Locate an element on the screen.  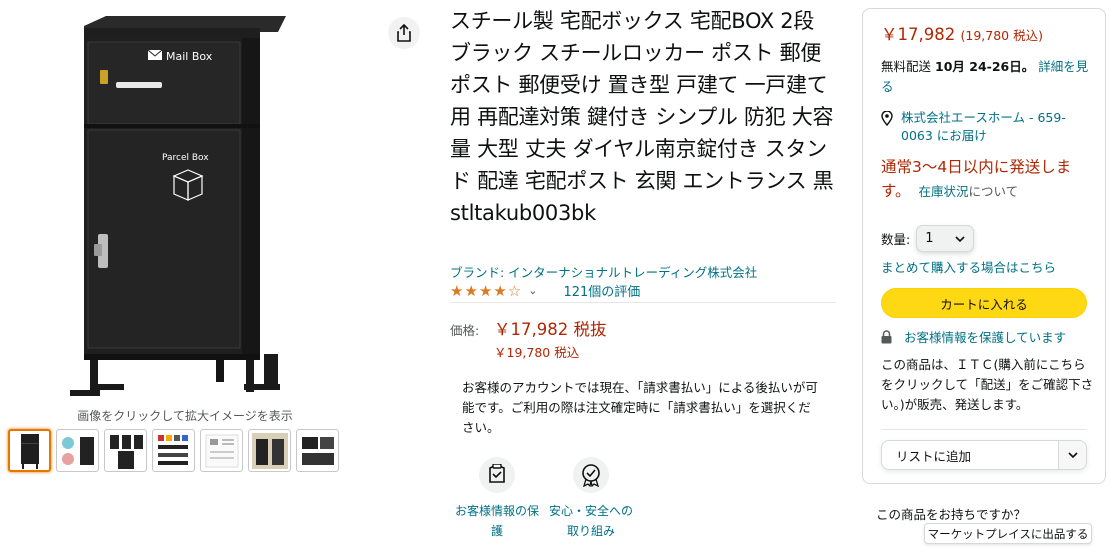
chevron-down-icon: ⌄ is located at coordinates (532, 290).